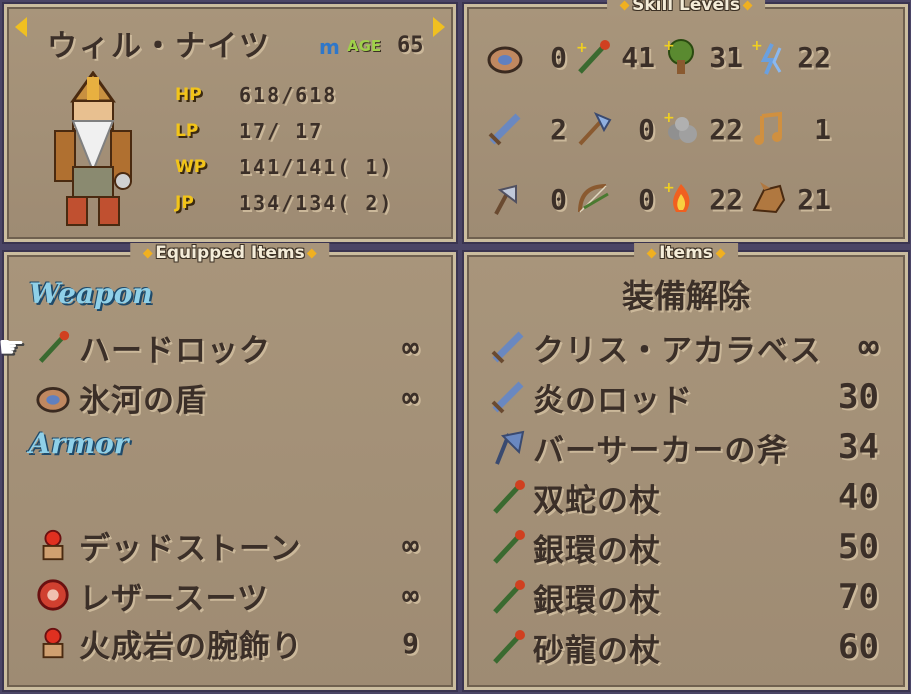 This screenshot has height=694, width=911. What do you see at coordinates (410, 45) in the screenshot?
I see `age-value: 65` at bounding box center [410, 45].